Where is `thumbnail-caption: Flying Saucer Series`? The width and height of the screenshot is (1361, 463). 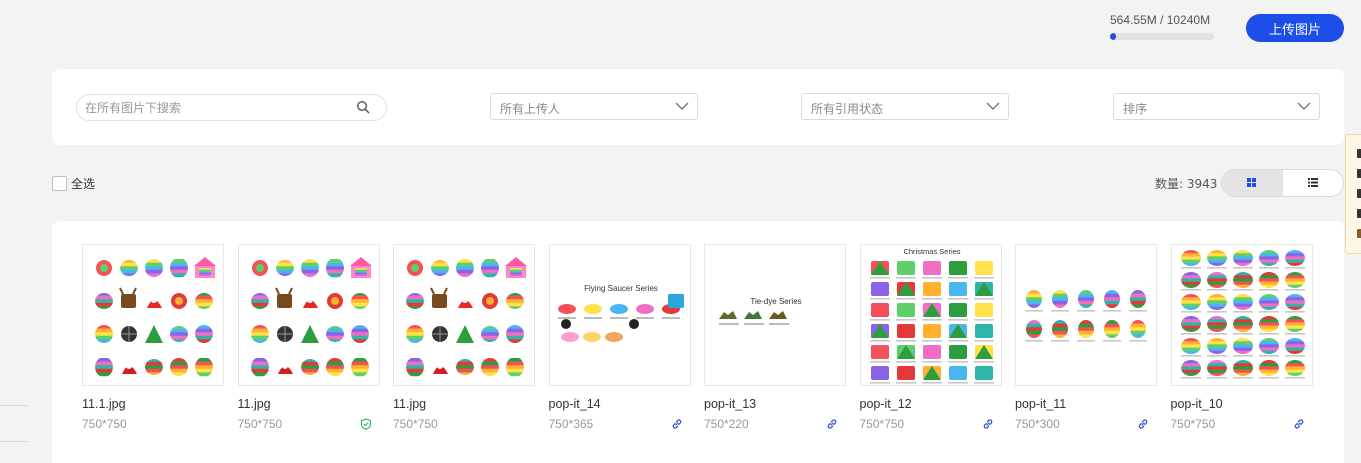 thumbnail-caption: Flying Saucer Series is located at coordinates (621, 288).